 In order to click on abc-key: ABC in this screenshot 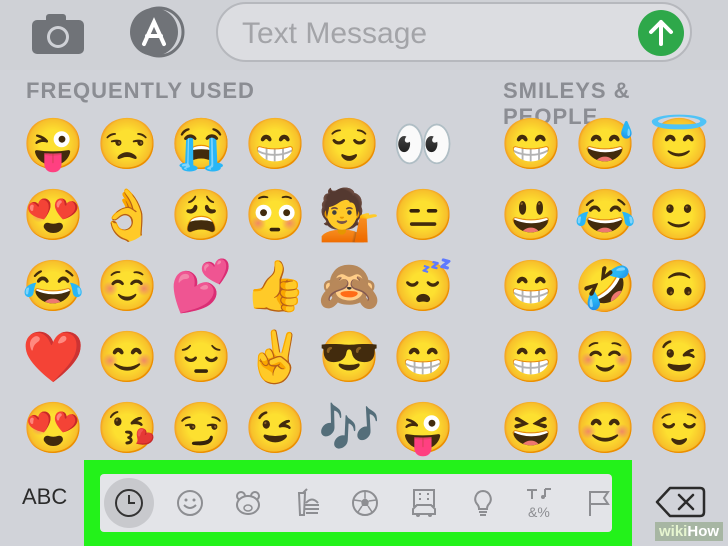, I will do `click(44, 497)`.